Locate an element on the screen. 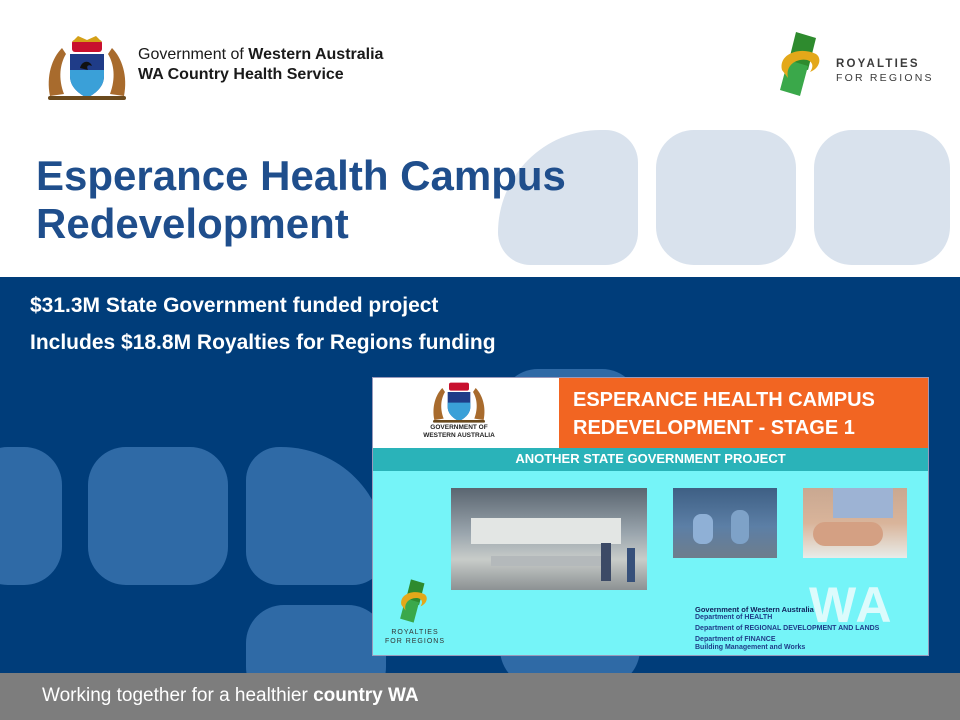 The width and height of the screenshot is (960, 720). footer-tagline-plain: Working together for a healthier is located at coordinates (178, 695).